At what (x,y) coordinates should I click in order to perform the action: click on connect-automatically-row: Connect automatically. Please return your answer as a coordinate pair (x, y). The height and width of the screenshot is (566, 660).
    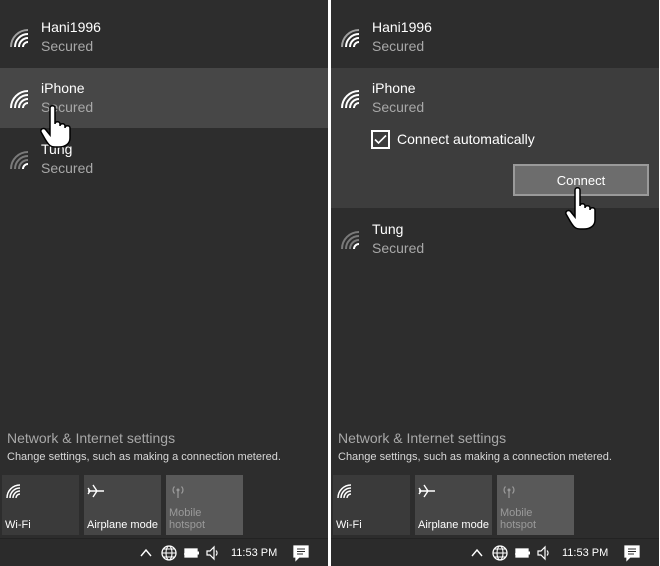
    Looking at the image, I should click on (453, 139).